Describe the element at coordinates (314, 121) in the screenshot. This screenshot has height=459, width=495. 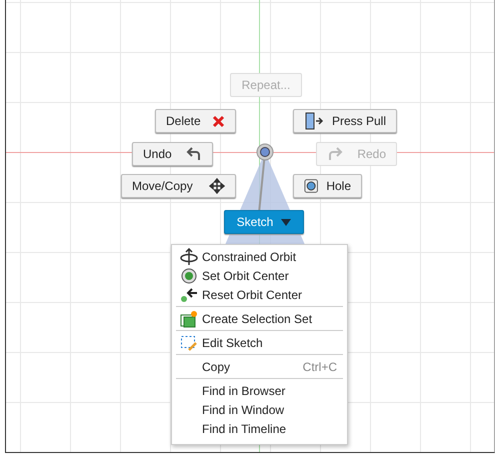
I see `door-arrow-icon` at that location.